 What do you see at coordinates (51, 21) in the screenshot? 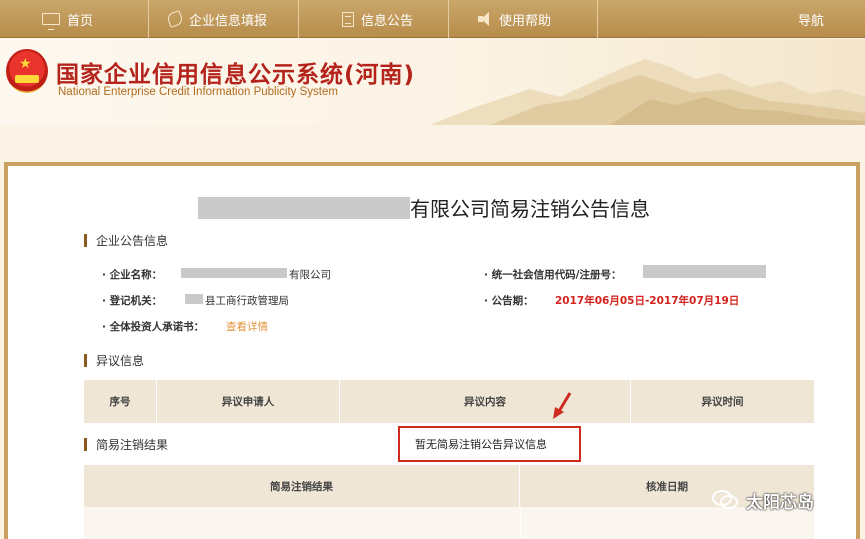
I see `monitor-icon` at bounding box center [51, 21].